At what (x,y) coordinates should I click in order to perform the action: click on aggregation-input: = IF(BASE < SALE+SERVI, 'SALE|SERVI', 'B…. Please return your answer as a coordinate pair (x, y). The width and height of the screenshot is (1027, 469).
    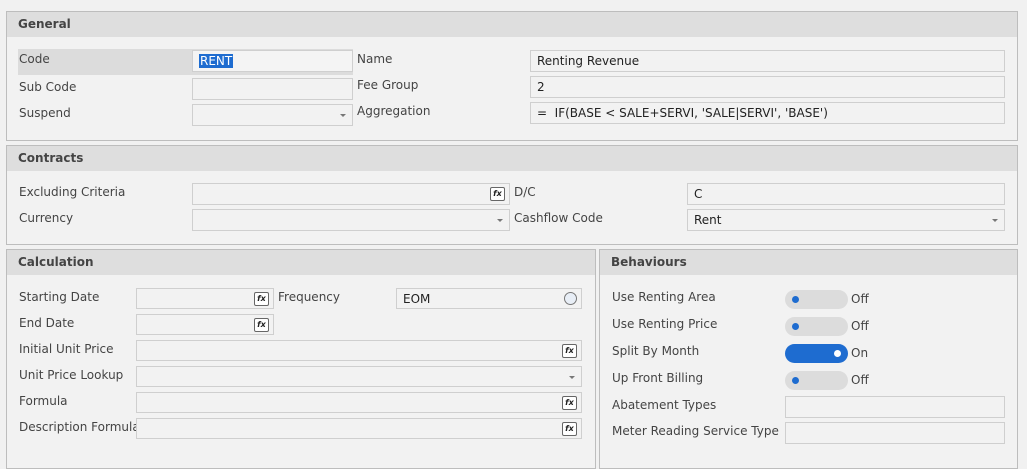
    Looking at the image, I should click on (767, 113).